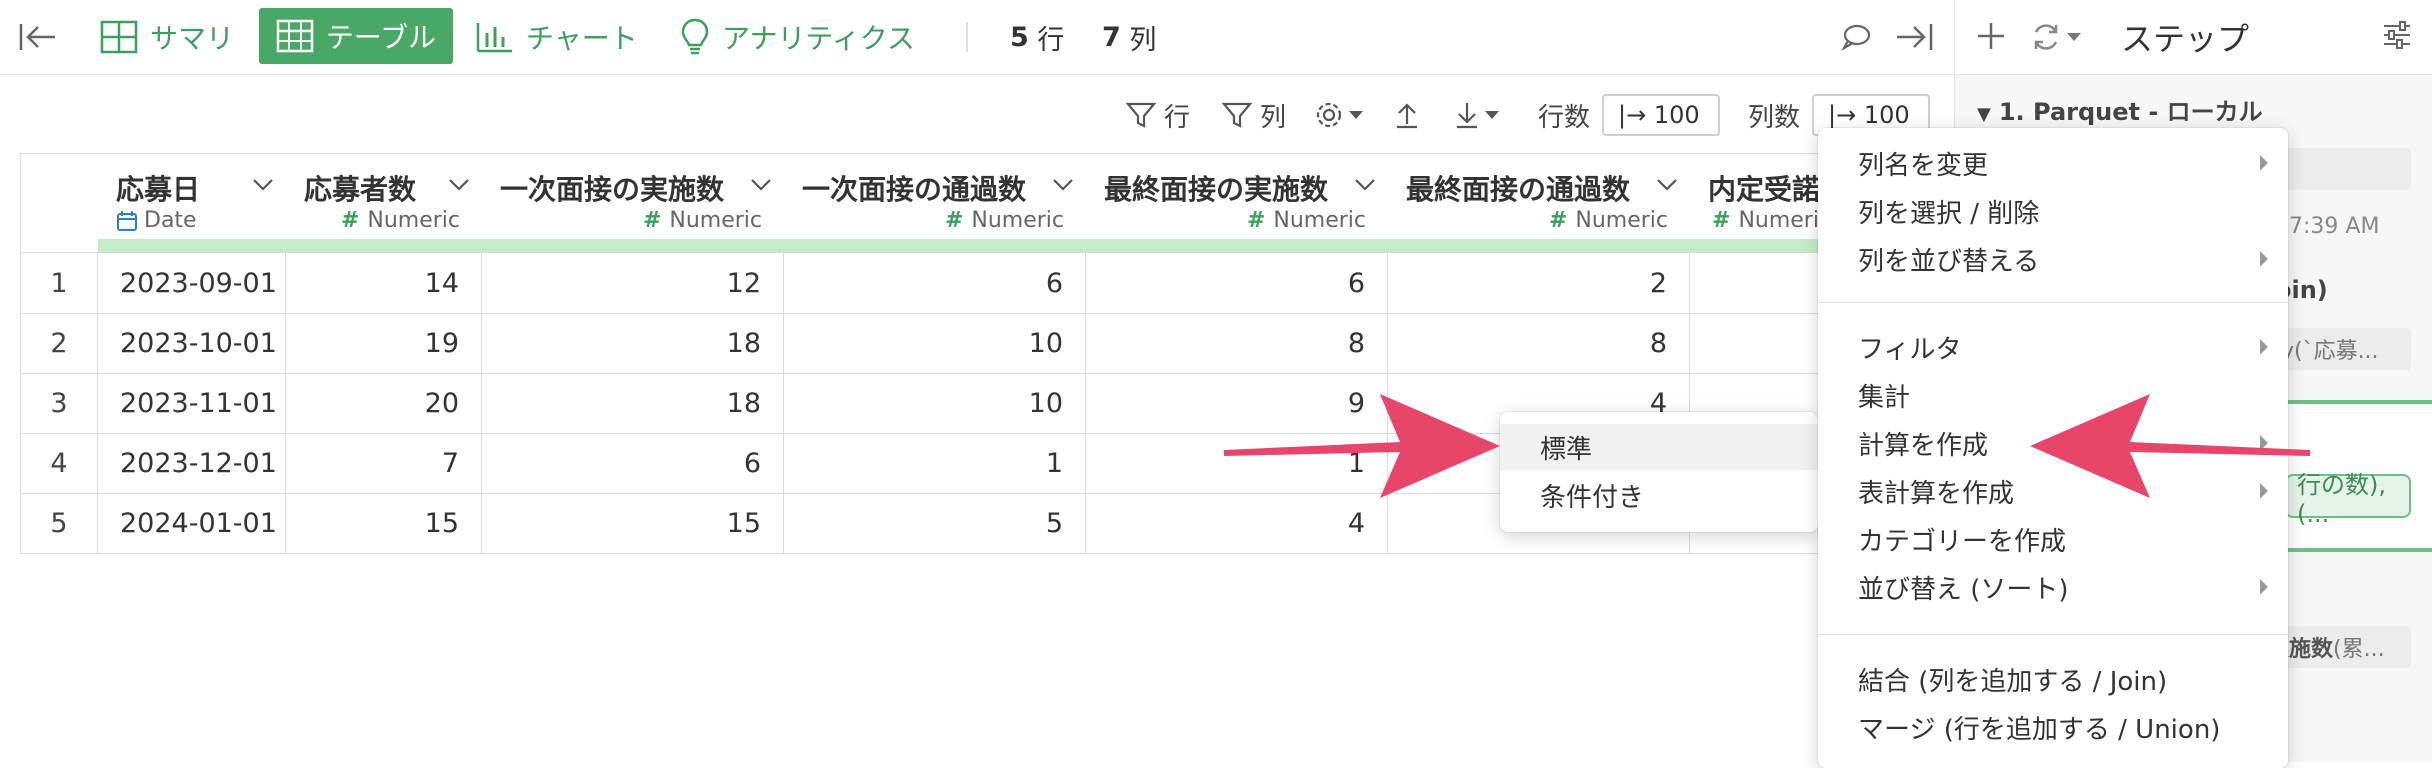 The height and width of the screenshot is (768, 2432). I want to click on settings-dropdown, so click(1339, 115).